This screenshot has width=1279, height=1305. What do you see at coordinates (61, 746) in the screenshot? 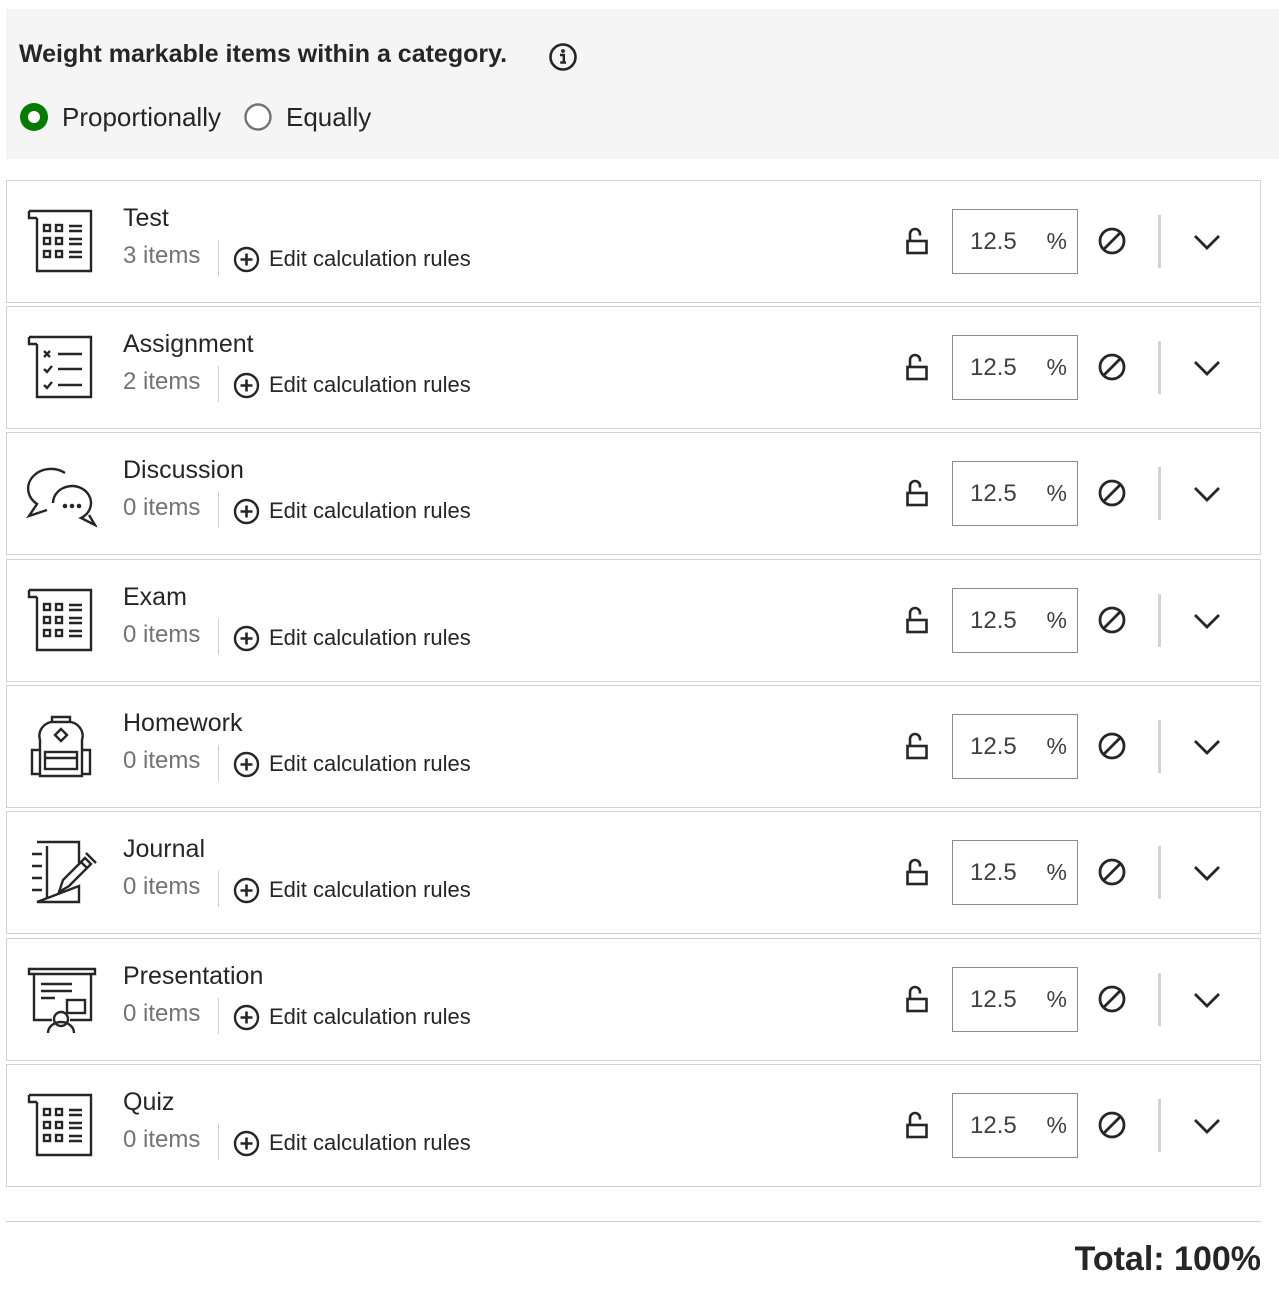
I see `backpack-icon` at bounding box center [61, 746].